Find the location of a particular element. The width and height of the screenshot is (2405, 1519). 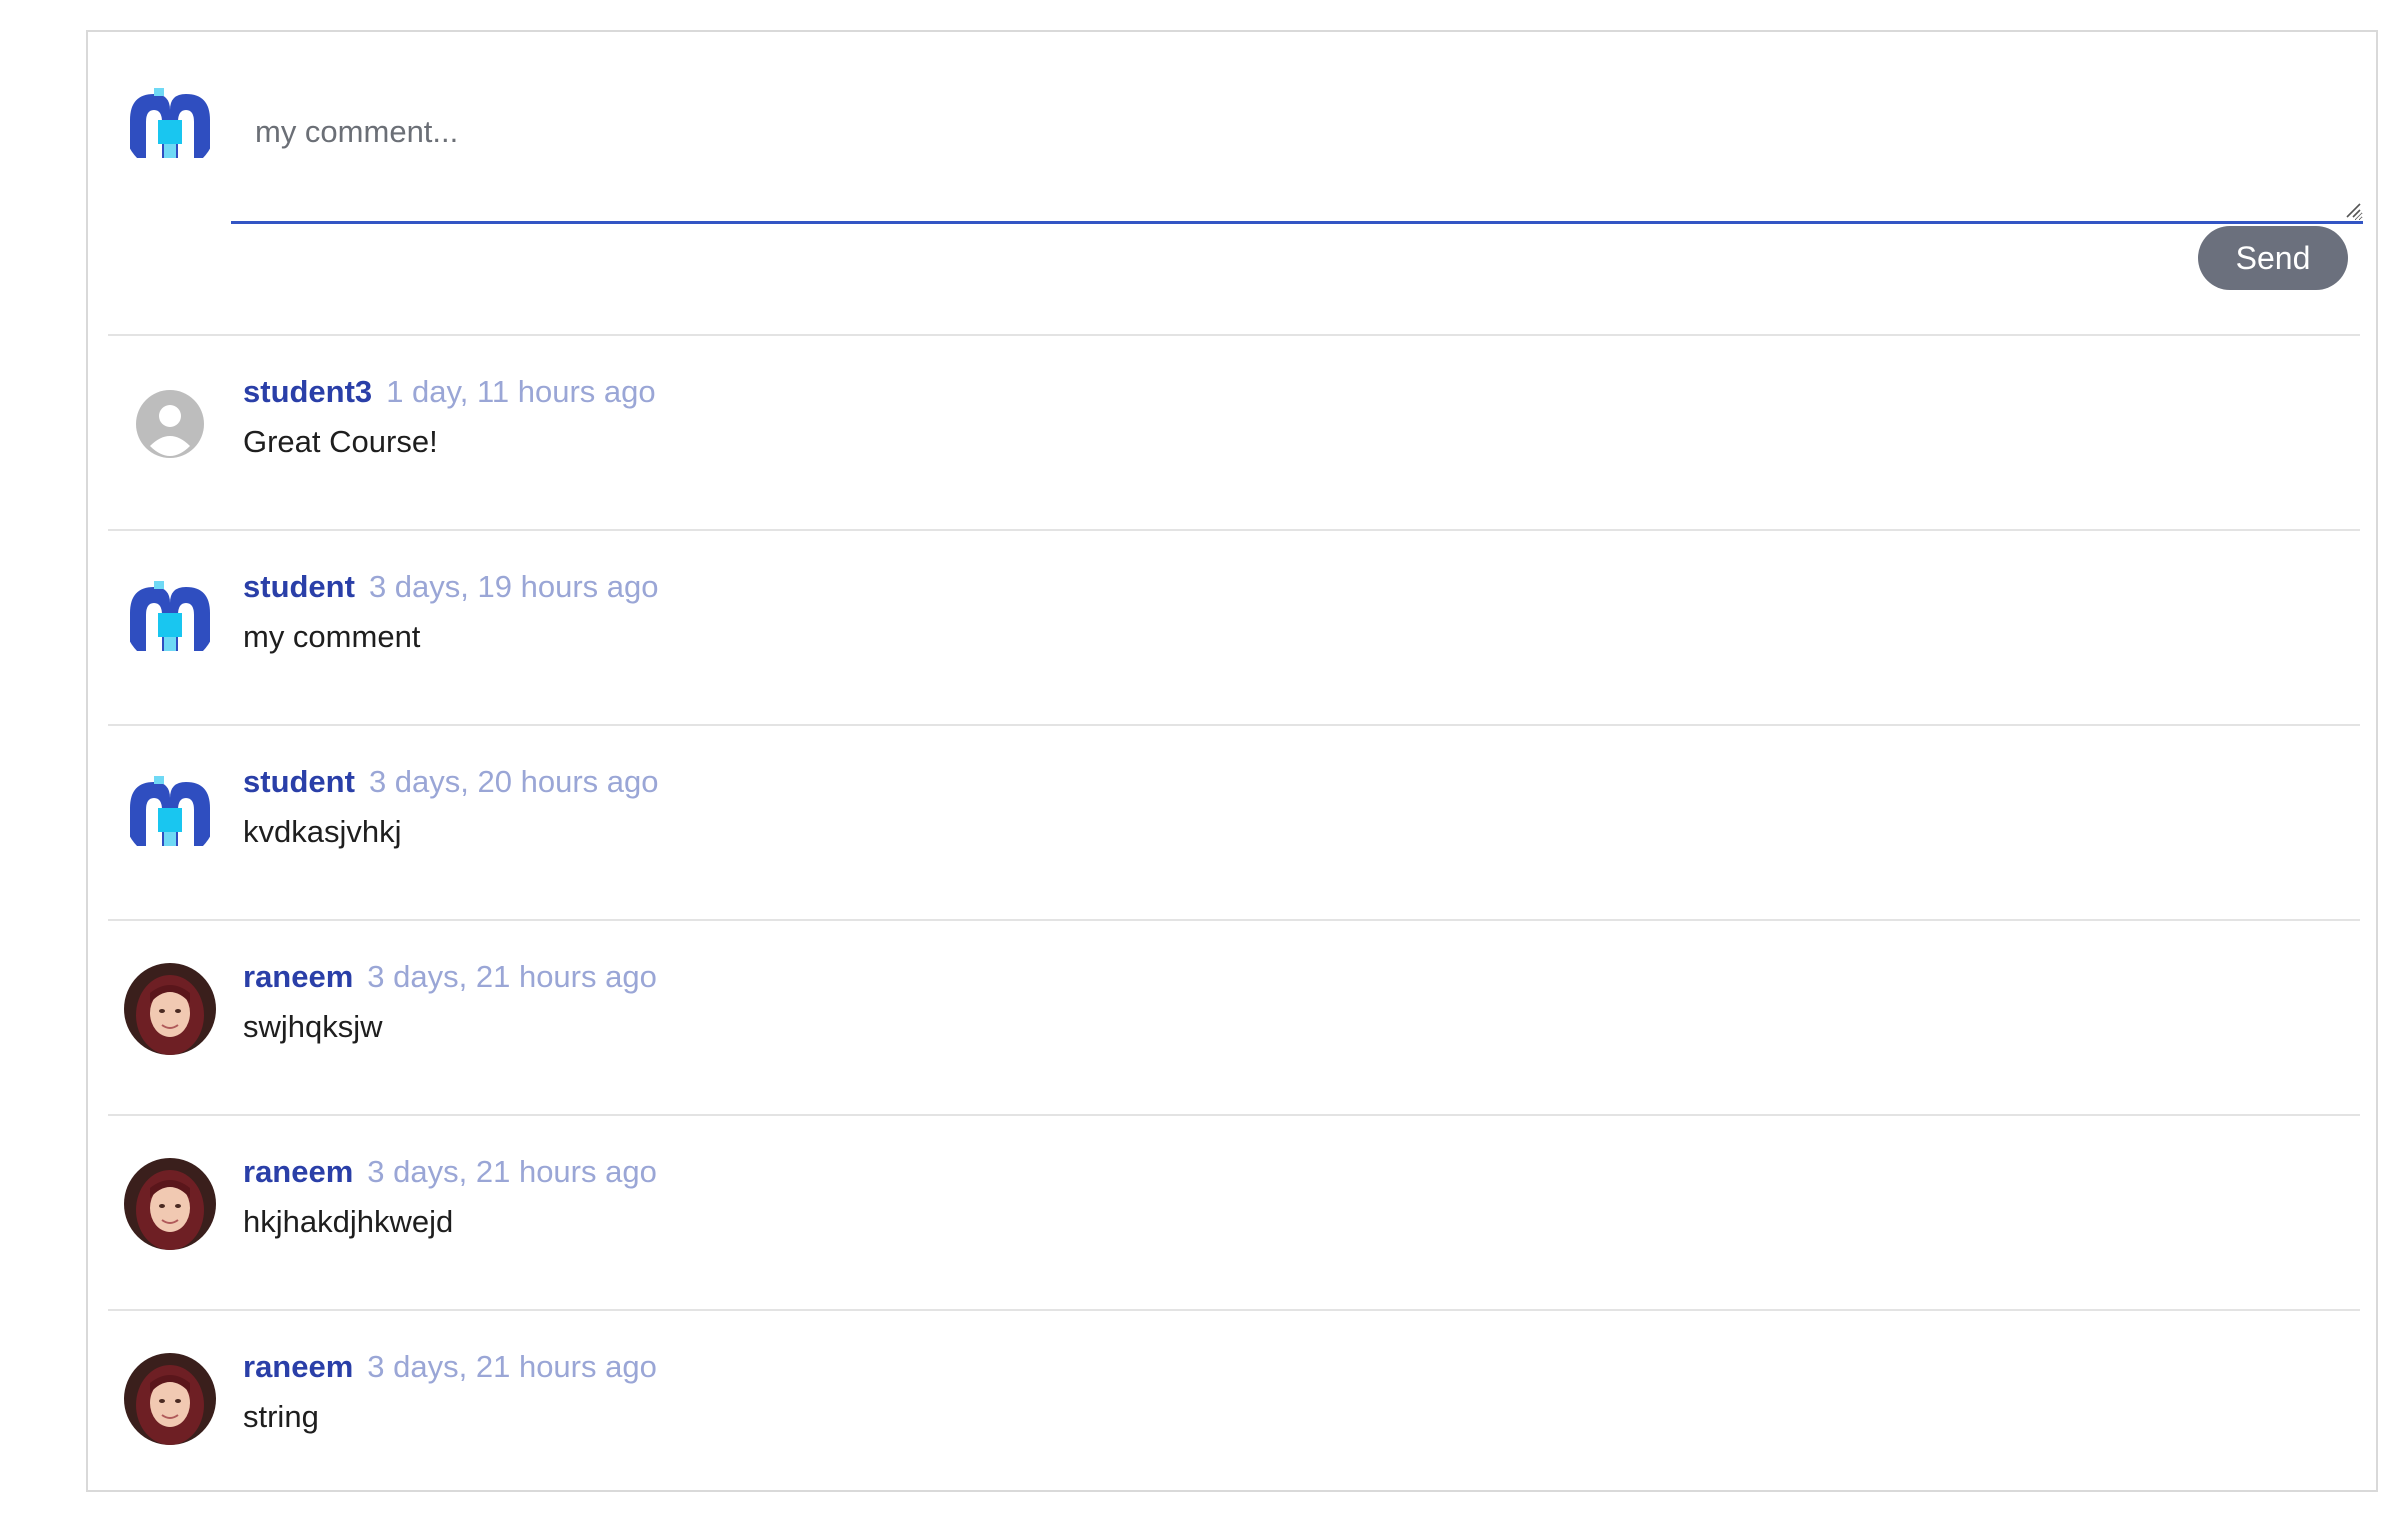

comment-item: student 3 days, 20 hours ago kvdkasjvhkj is located at coordinates (1234, 821).